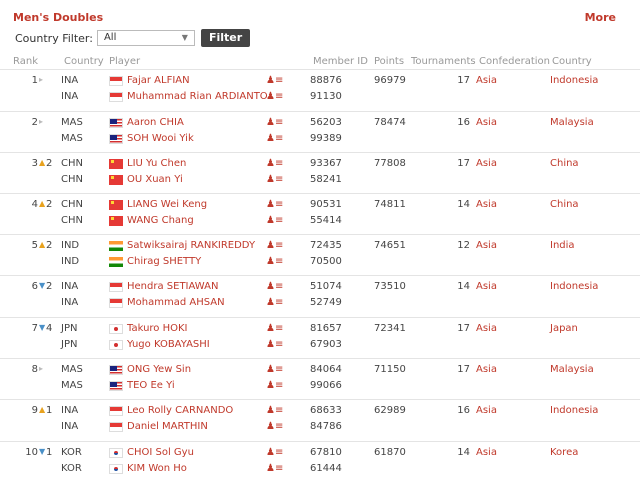  What do you see at coordinates (116, 453) in the screenshot?
I see `kor-flag-icon` at bounding box center [116, 453].